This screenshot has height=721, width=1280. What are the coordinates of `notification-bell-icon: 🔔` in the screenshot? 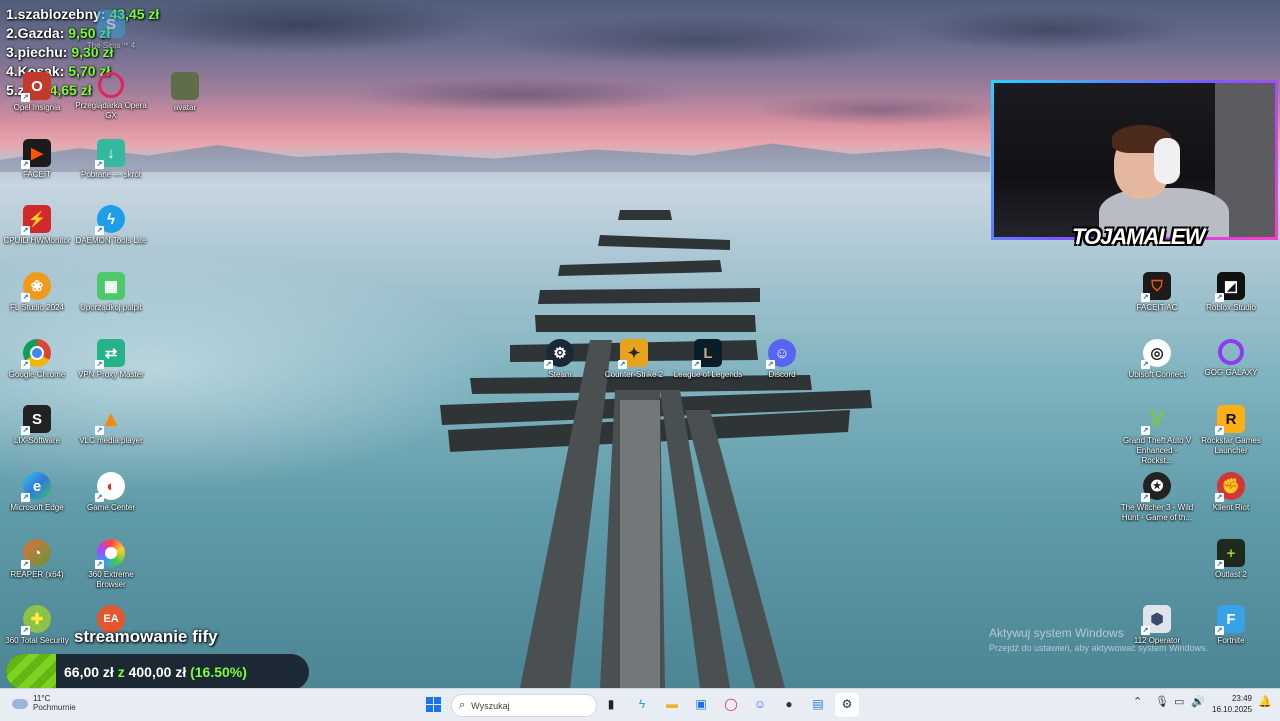 It's located at (1265, 701).